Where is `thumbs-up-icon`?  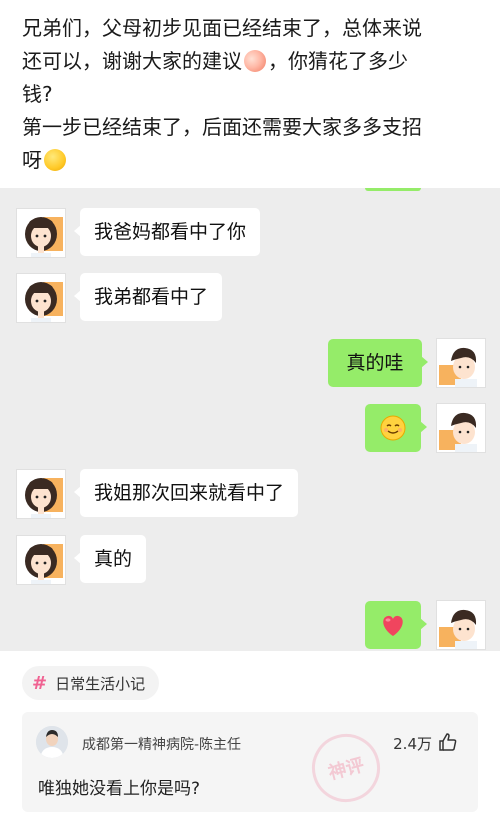
thumbs-up-icon is located at coordinates (448, 744).